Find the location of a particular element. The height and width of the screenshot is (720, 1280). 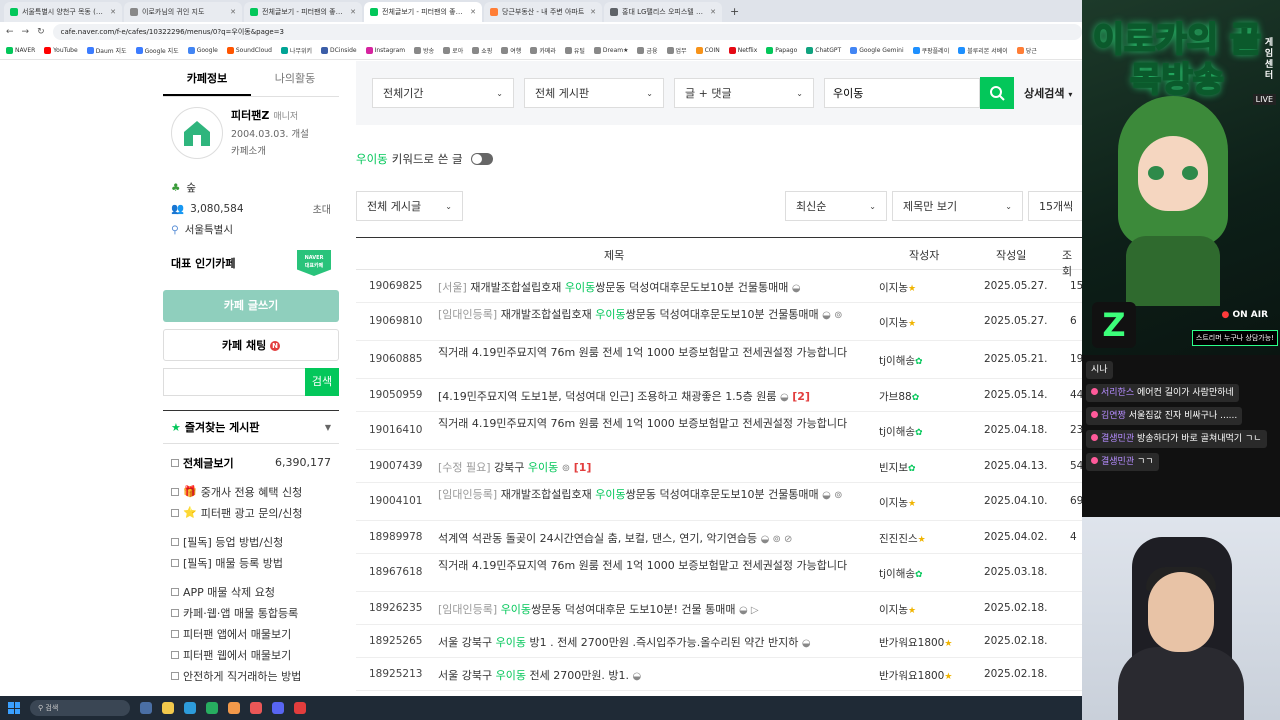

comment-count: [2] is located at coordinates (801, 396).